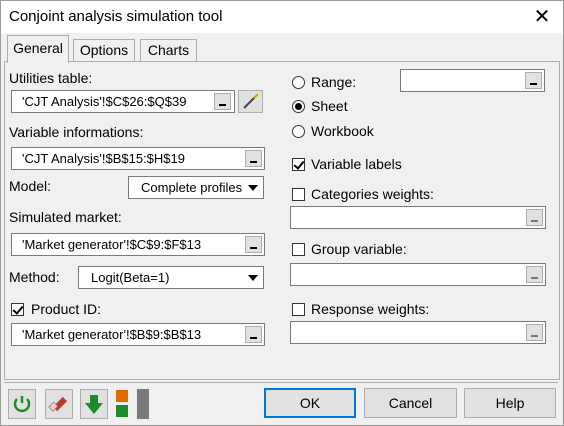  I want to click on product-id-checkbox, so click(17, 309).